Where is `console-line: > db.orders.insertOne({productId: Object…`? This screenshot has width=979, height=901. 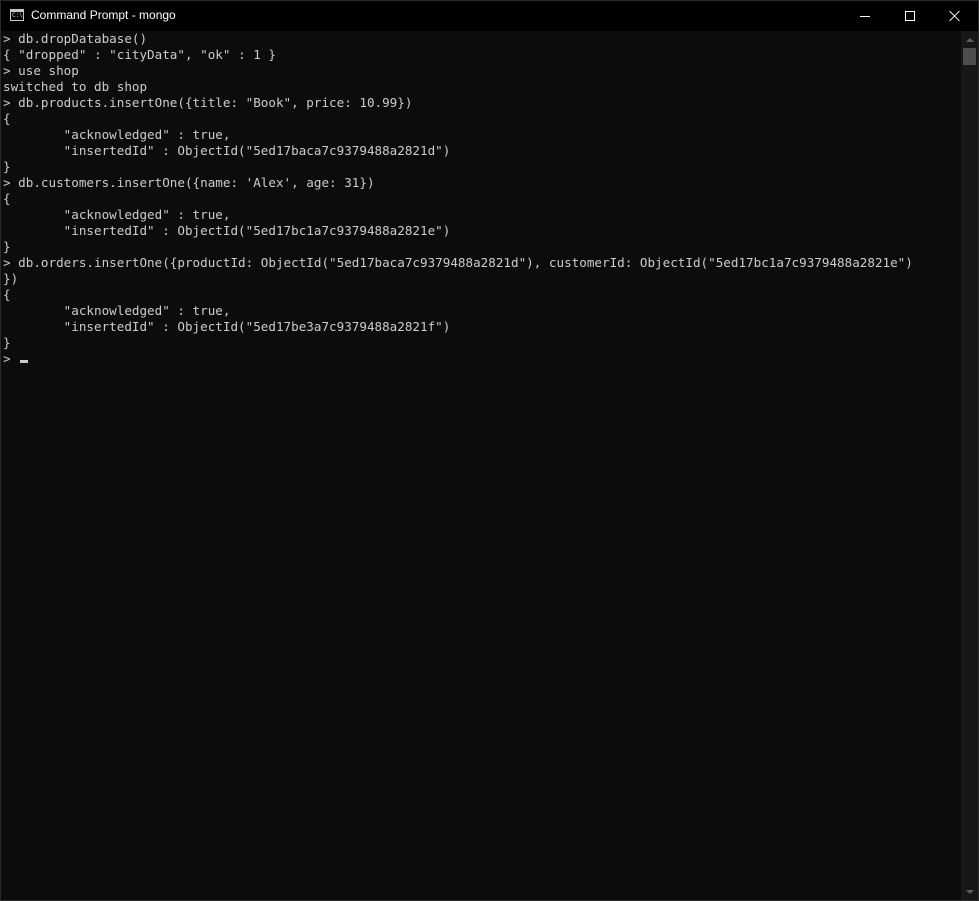 console-line: > db.orders.insertOne({productId: Object… is located at coordinates (458, 262).